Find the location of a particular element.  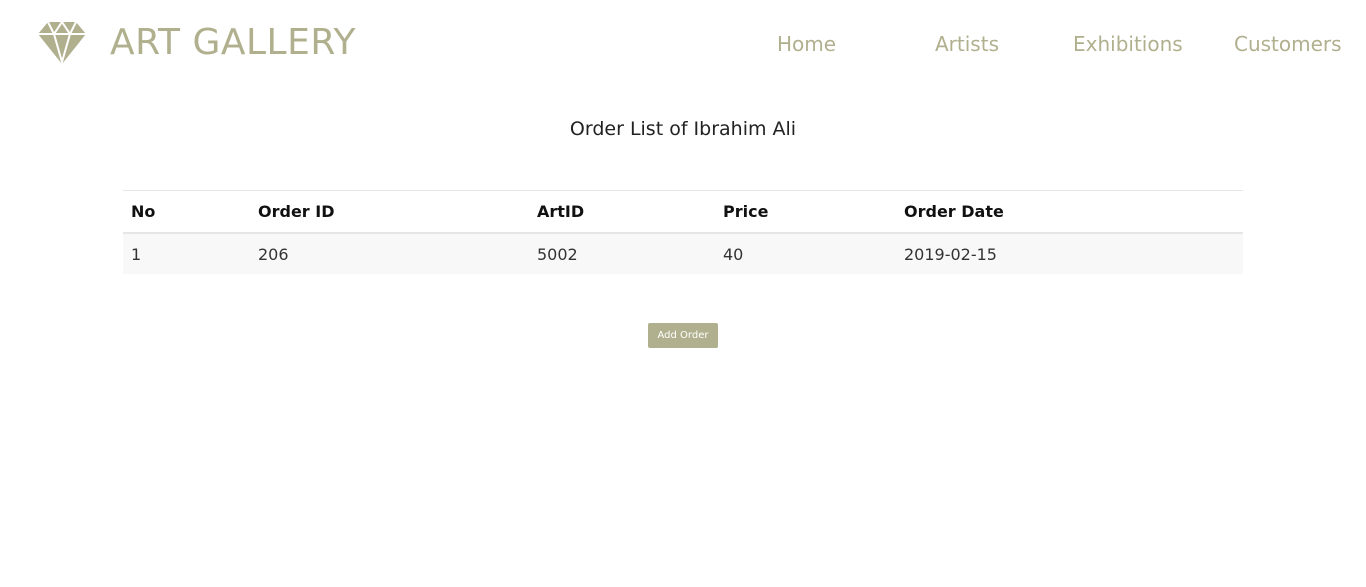

table-header-row: No Order ID ArtID Price Order Date is located at coordinates (683, 212).